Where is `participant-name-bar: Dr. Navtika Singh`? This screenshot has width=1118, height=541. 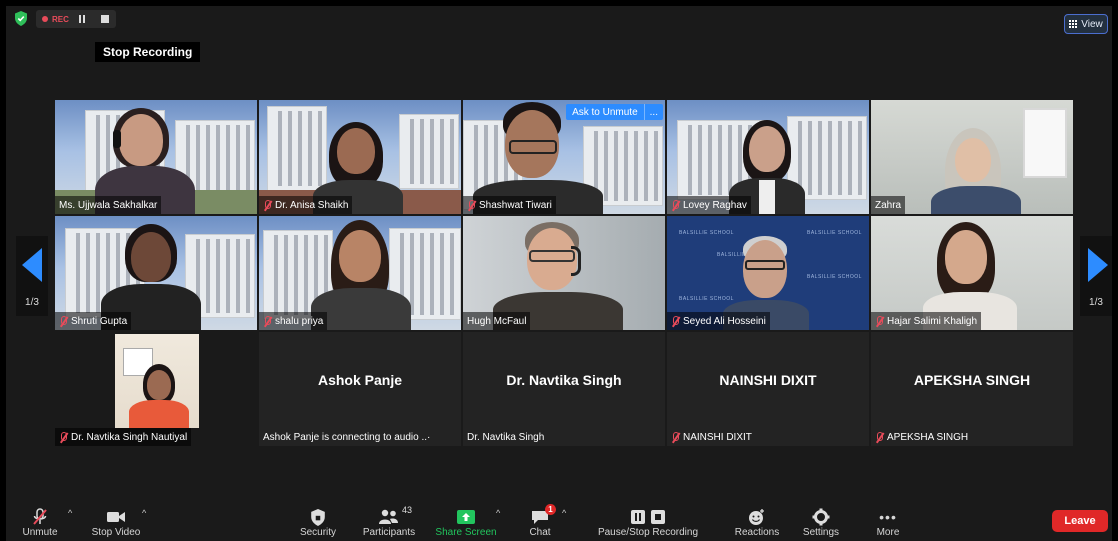
participant-name-bar: Dr. Navtika Singh is located at coordinates (505, 437).